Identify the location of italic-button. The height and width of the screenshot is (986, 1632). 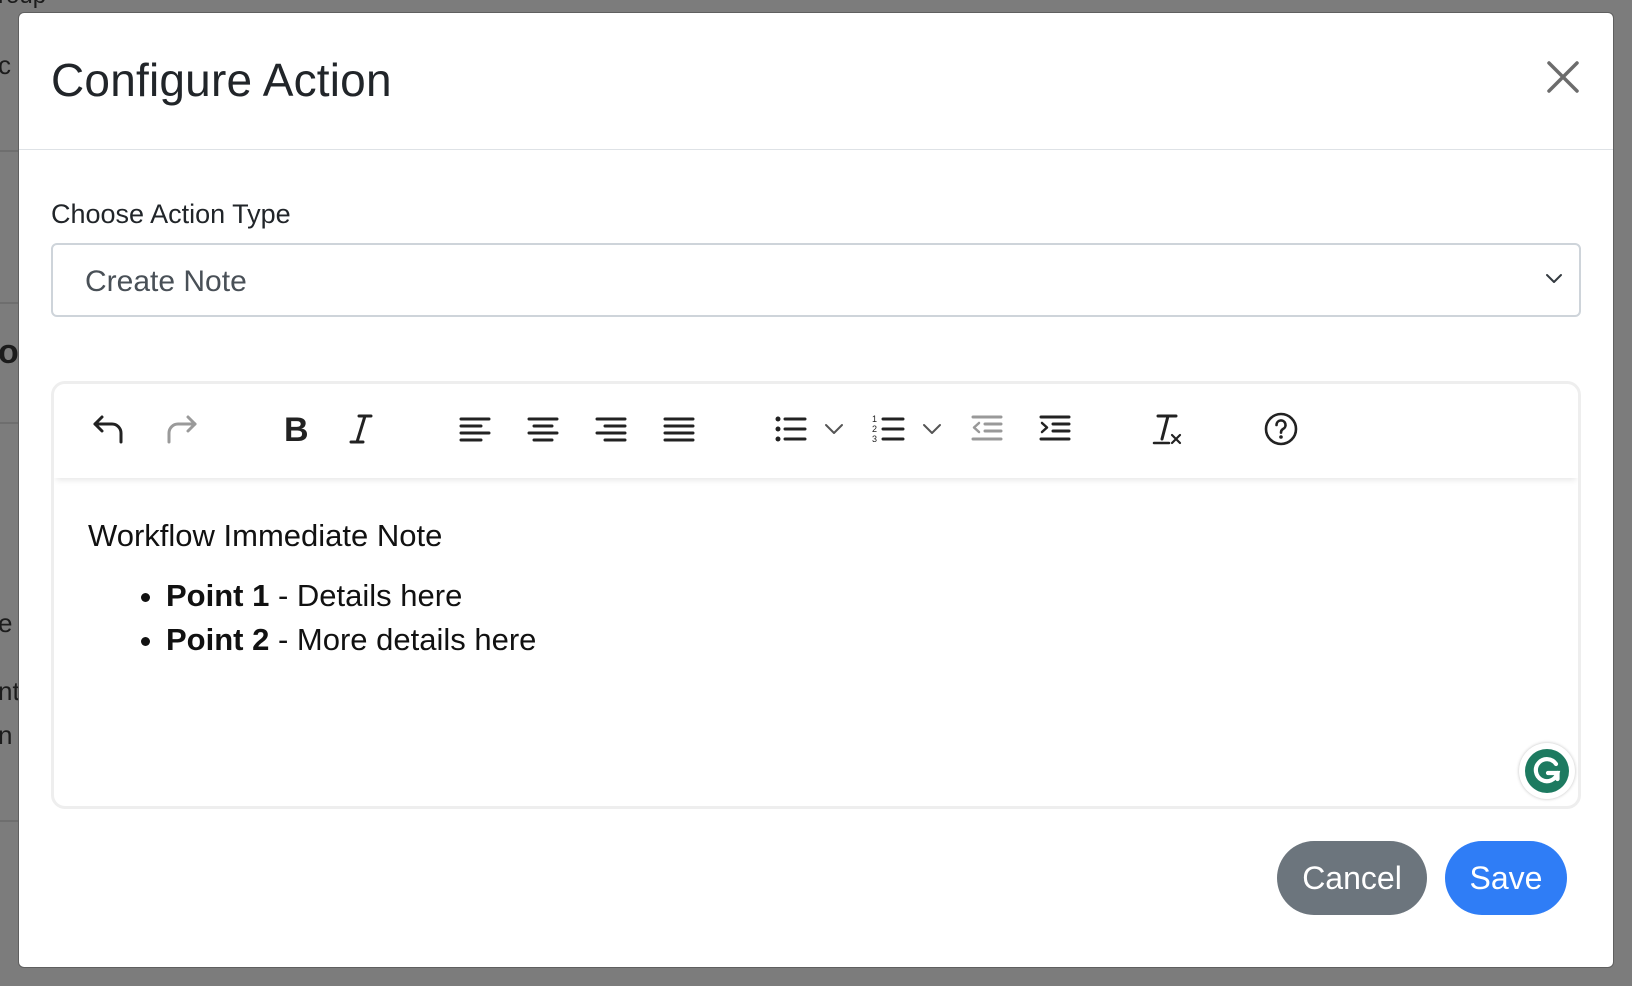
(361, 429).